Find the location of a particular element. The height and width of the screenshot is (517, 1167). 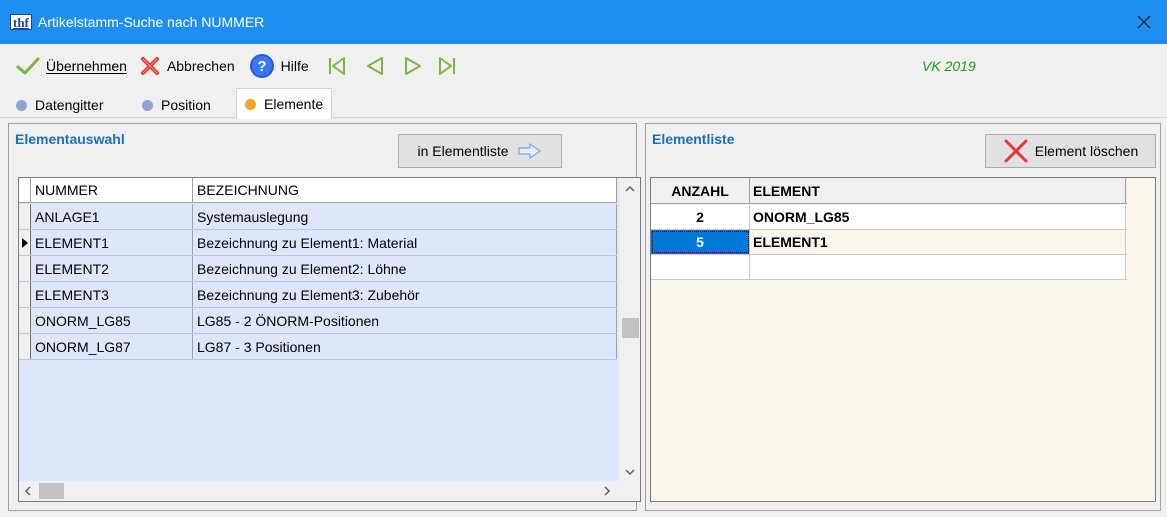

cancel-label: Abbrechen is located at coordinates (200, 66).